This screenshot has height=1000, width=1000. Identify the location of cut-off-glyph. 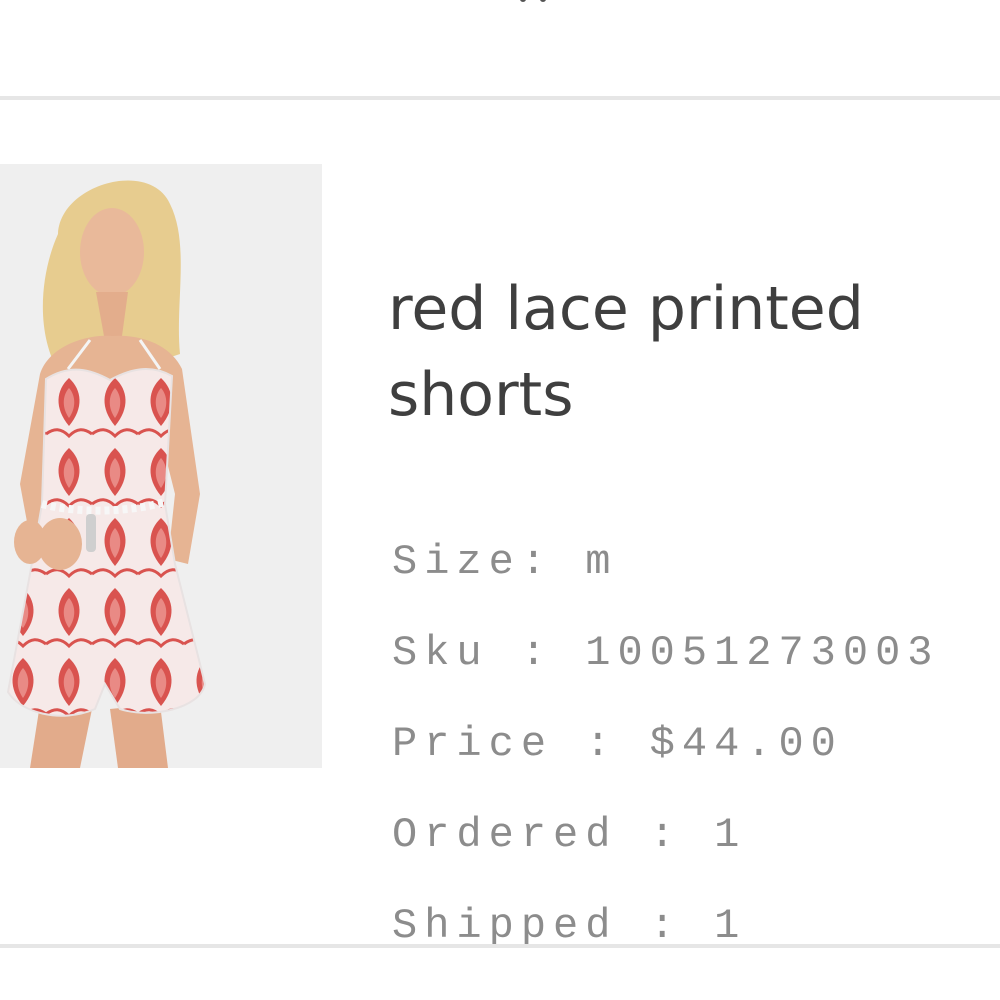
(540, 2).